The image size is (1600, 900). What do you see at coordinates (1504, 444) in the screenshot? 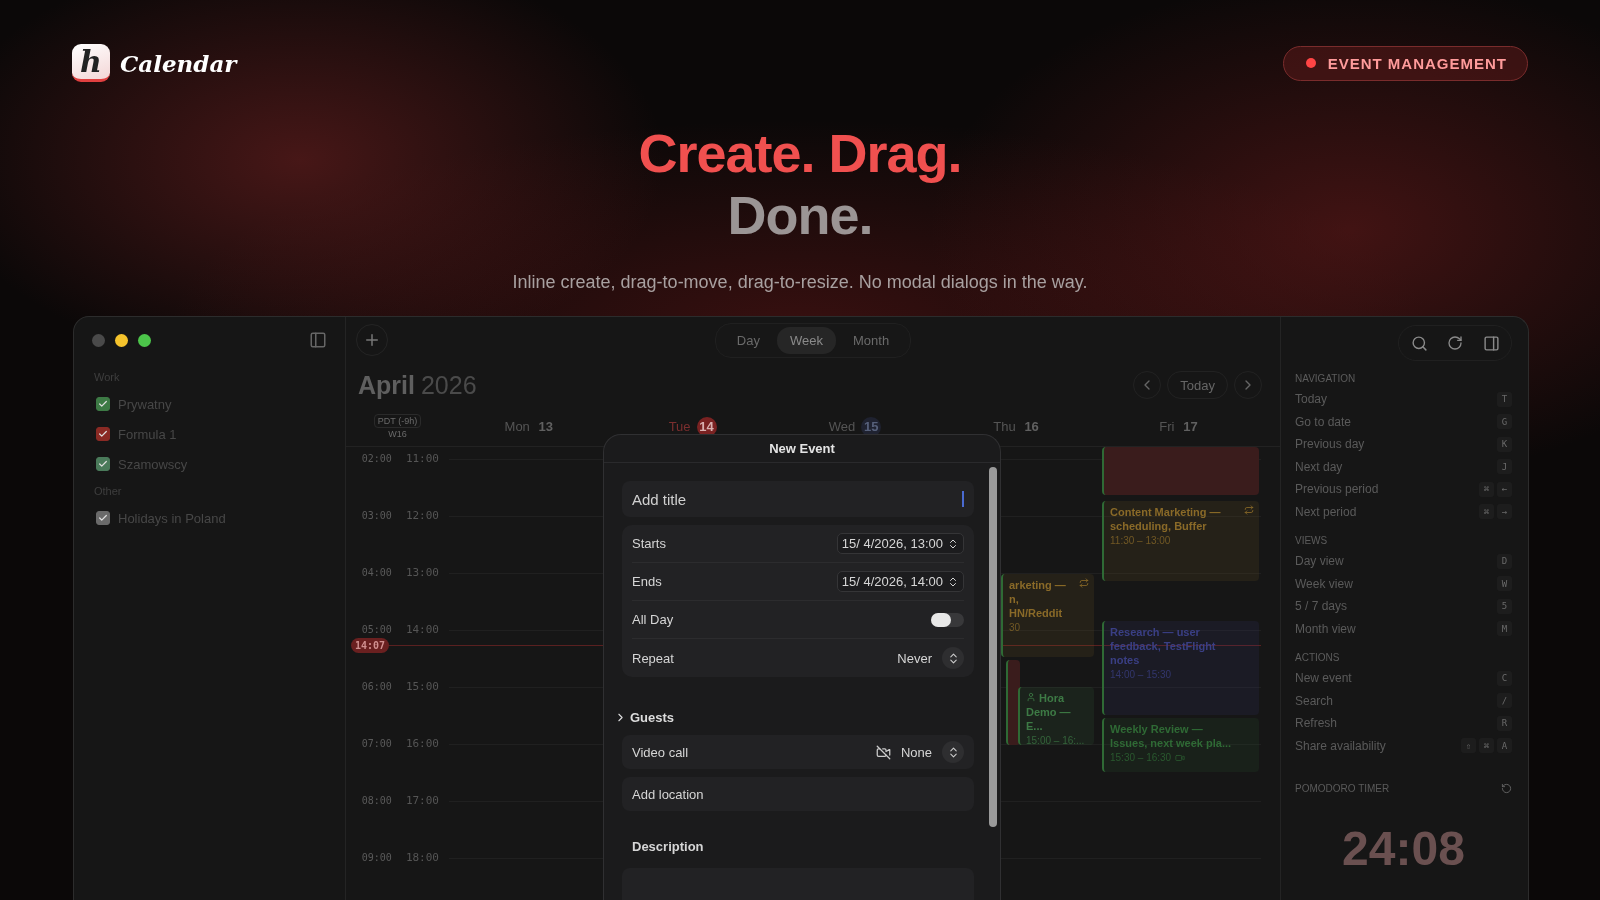
I see `key-cap: K` at bounding box center [1504, 444].